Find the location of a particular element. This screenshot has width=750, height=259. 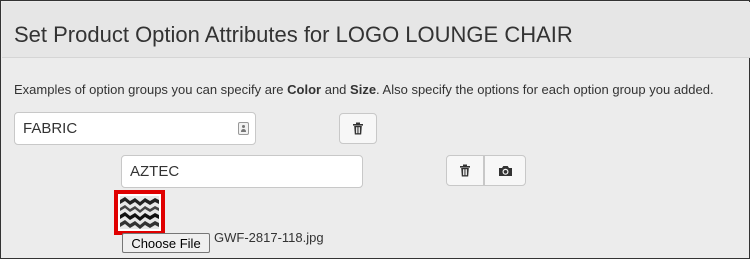

delete-option-group-button is located at coordinates (358, 128).